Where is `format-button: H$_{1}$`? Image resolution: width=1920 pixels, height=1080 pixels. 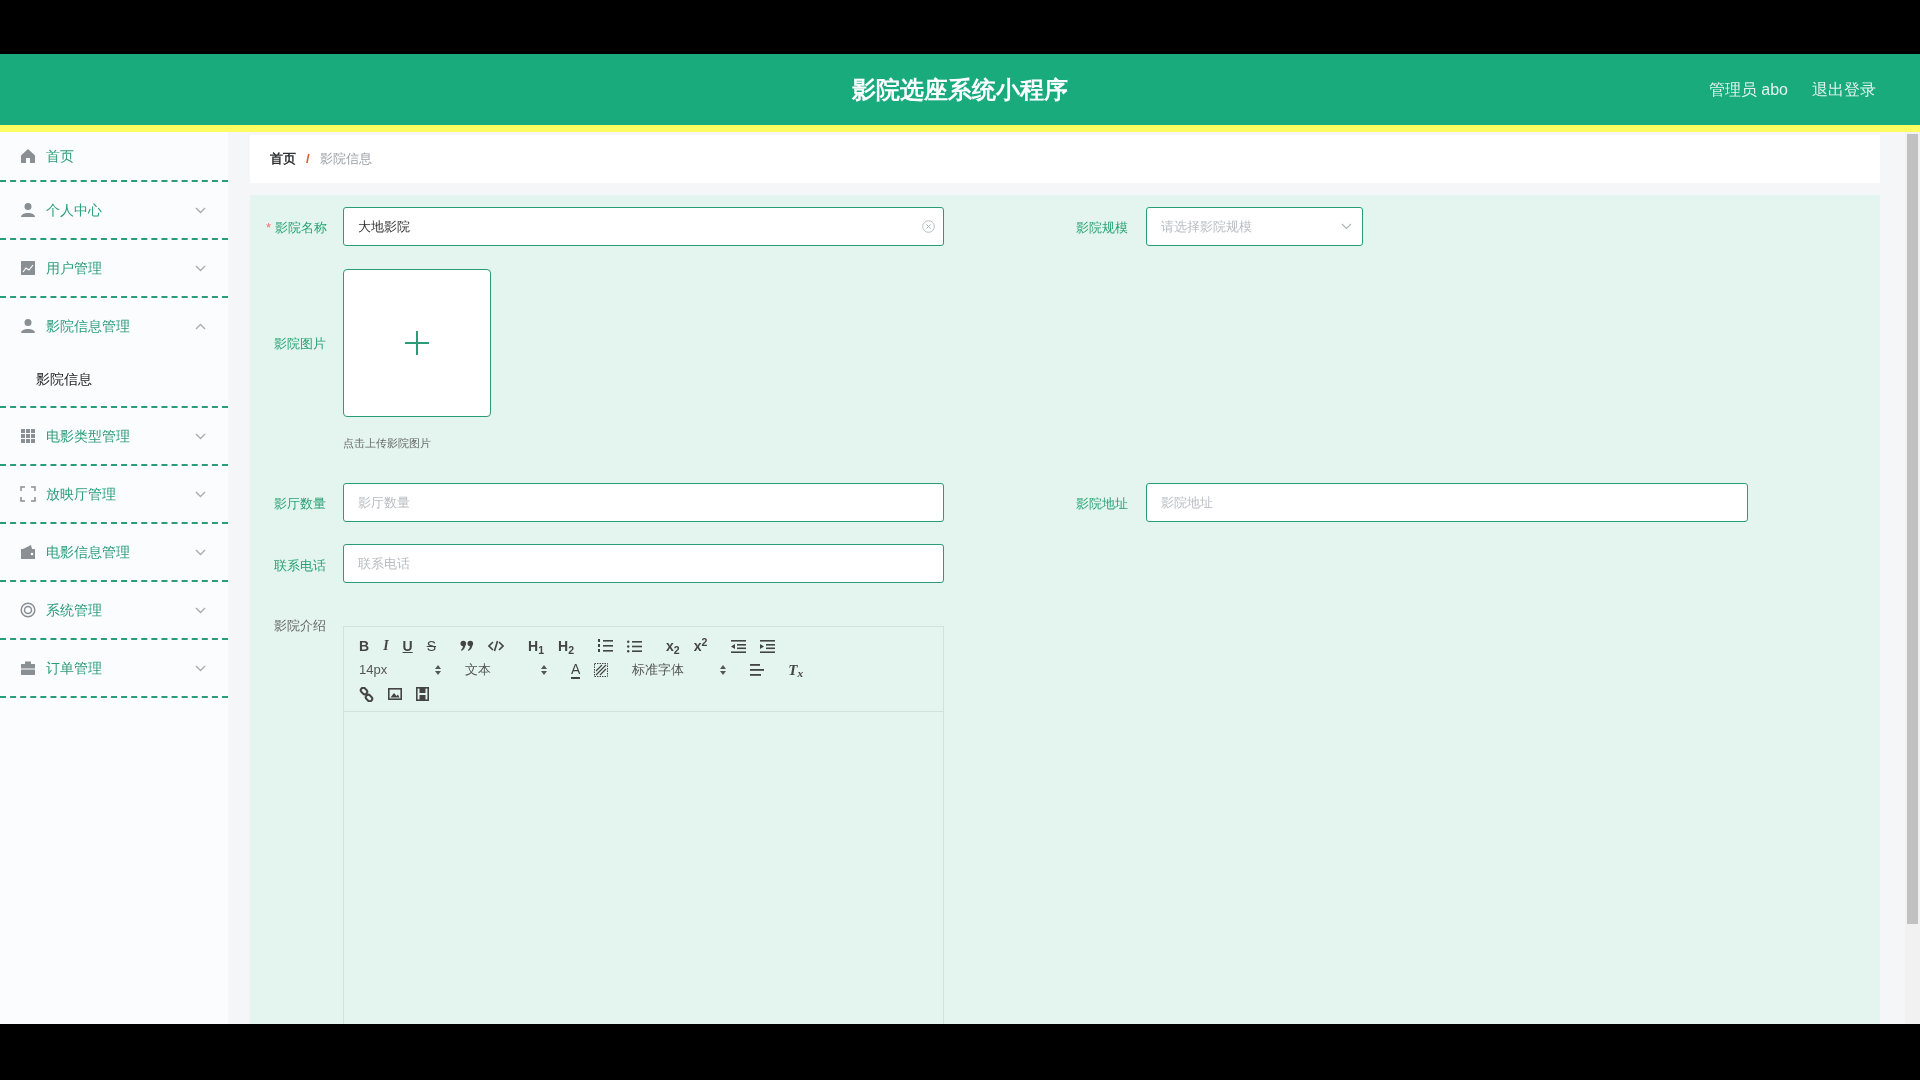 format-button: H$_{1}$ is located at coordinates (536, 646).